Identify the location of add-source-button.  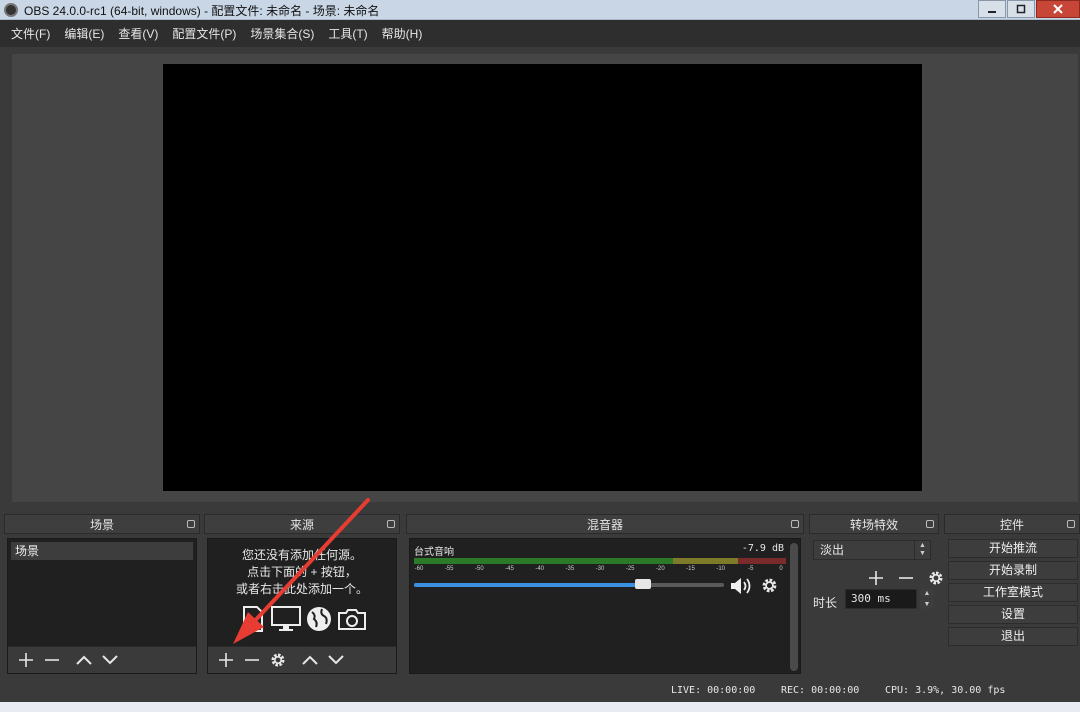
(226, 660).